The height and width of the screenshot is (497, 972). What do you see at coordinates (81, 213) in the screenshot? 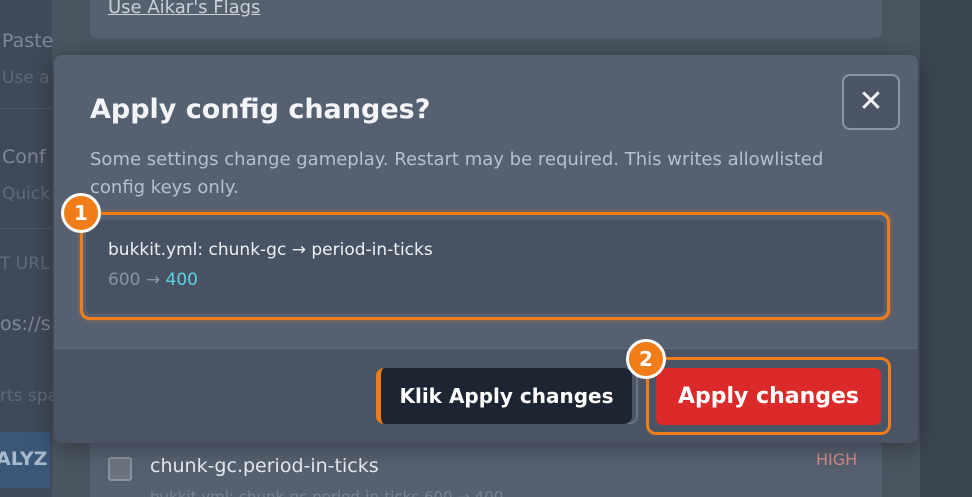
I see `step-badge-1: 1` at bounding box center [81, 213].